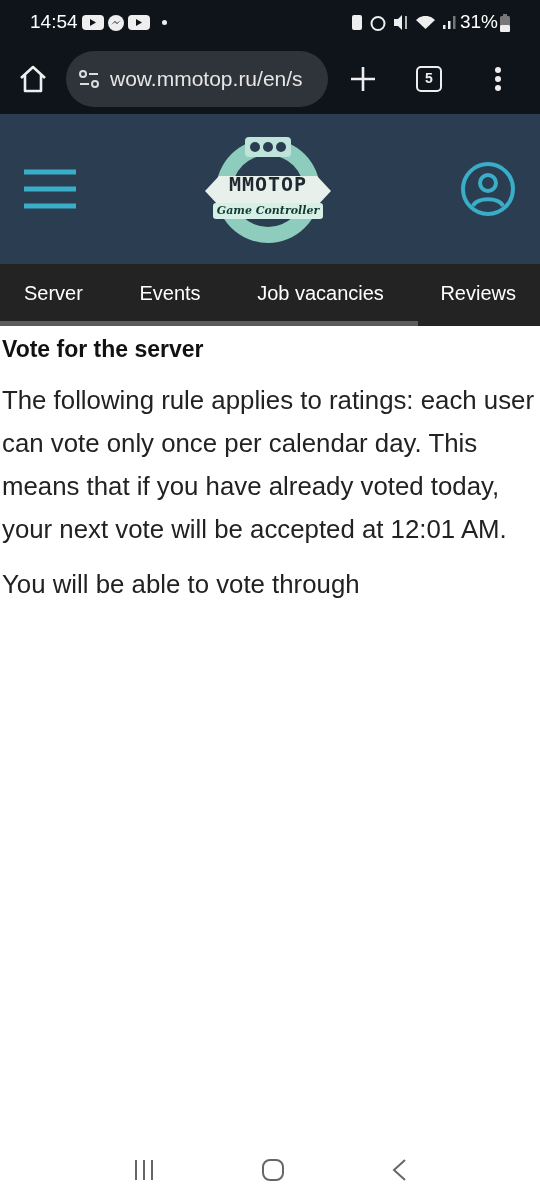 This screenshot has height=1200, width=540. I want to click on home-icon, so click(33, 78).